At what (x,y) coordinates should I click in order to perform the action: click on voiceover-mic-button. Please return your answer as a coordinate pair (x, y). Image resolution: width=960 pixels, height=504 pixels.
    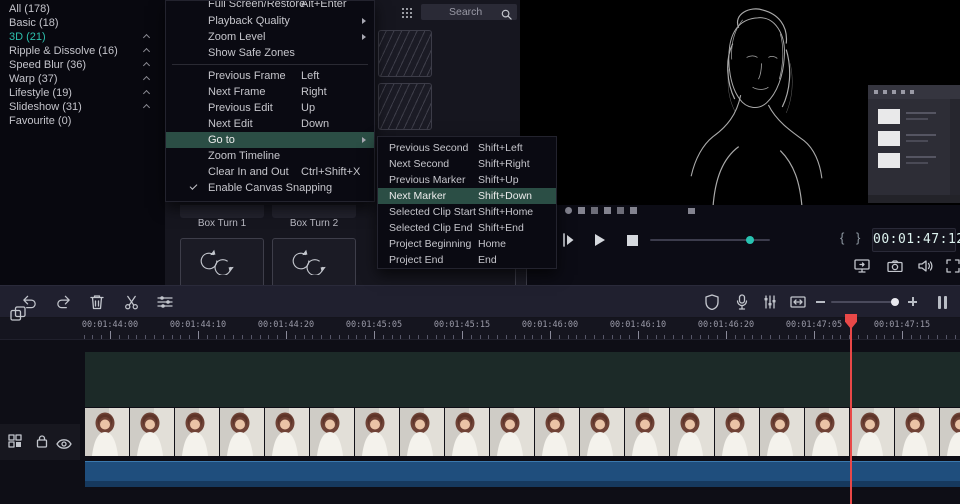
    Looking at the image, I should click on (742, 302).